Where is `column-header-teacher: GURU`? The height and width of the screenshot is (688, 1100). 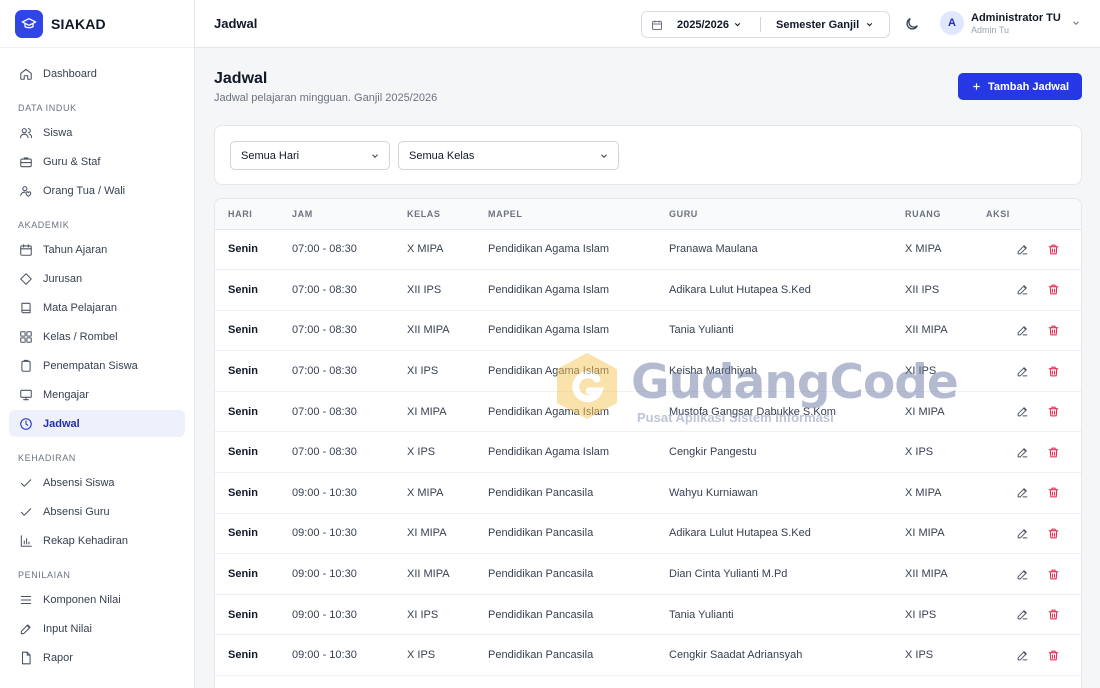
column-header-teacher: GURU is located at coordinates (787, 214).